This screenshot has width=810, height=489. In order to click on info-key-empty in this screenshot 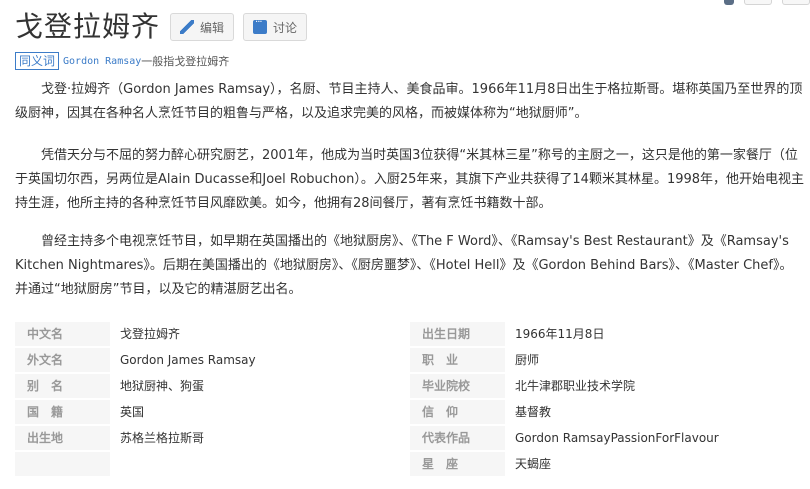, I will do `click(62, 464)`.